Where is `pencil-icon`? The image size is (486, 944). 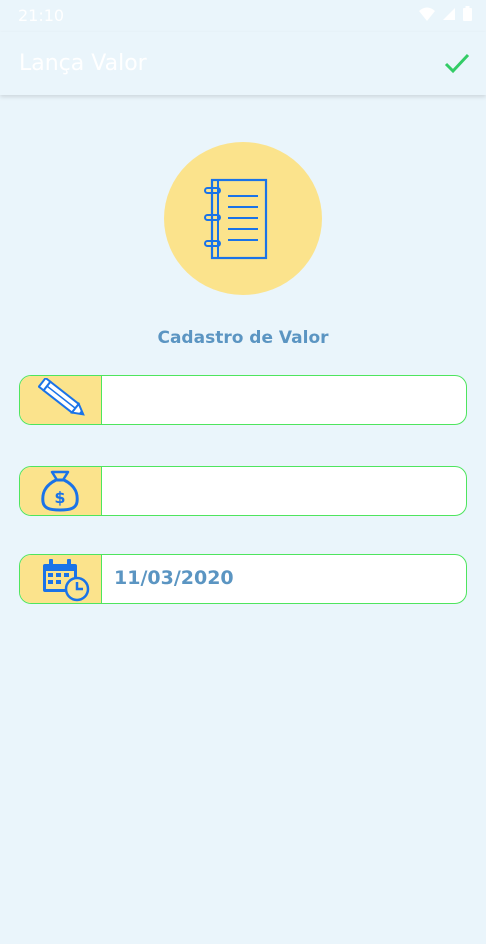 pencil-icon is located at coordinates (61, 397).